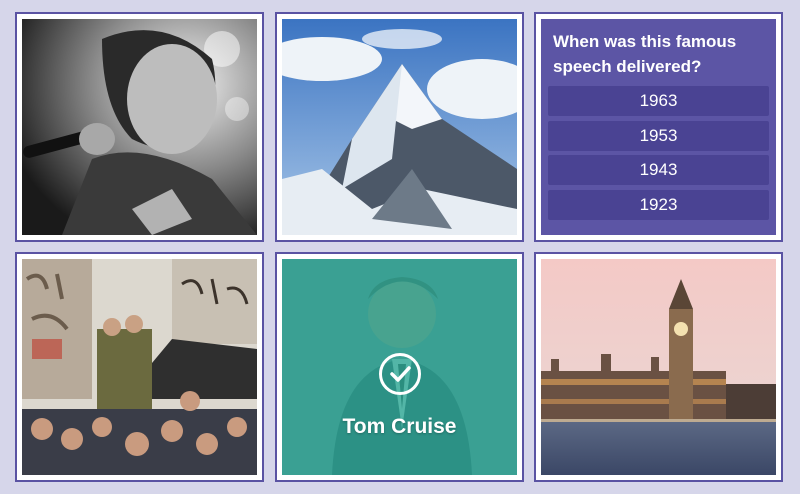  What do you see at coordinates (399, 426) in the screenshot?
I see `answer-name: Tom Cruise` at bounding box center [399, 426].